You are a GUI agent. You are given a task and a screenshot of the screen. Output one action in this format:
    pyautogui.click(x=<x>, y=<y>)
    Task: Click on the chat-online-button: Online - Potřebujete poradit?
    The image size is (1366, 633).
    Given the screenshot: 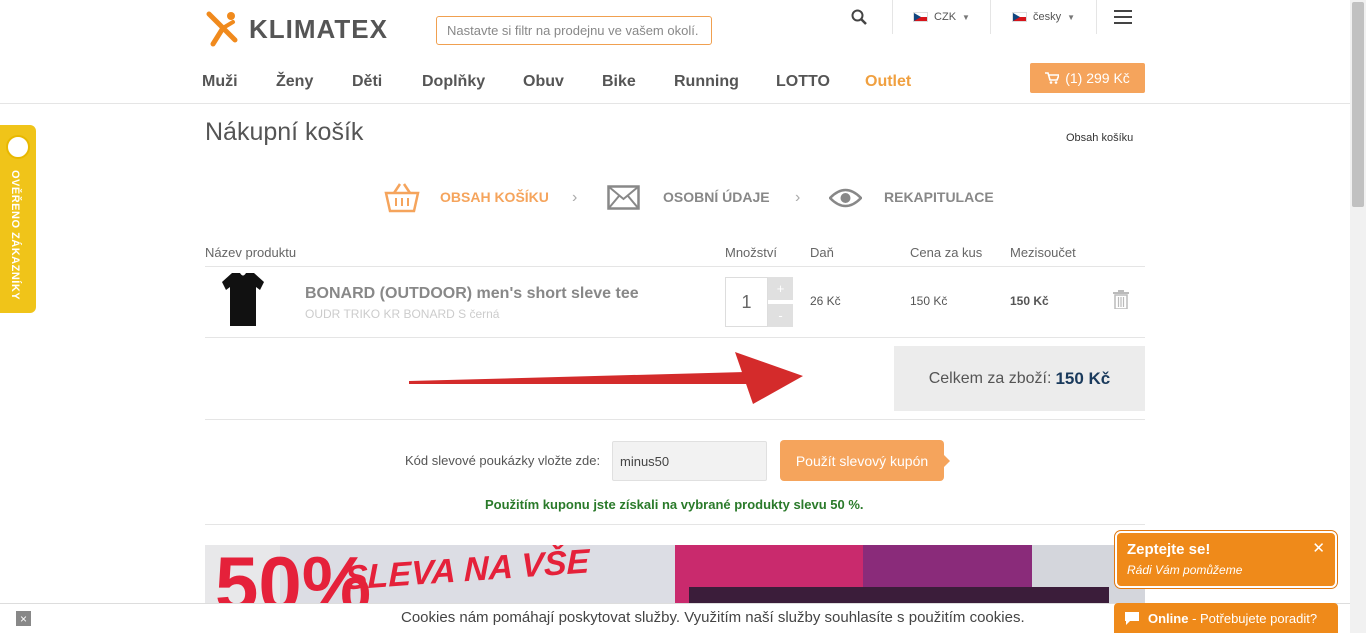 What is the action you would take?
    pyautogui.click(x=1226, y=618)
    